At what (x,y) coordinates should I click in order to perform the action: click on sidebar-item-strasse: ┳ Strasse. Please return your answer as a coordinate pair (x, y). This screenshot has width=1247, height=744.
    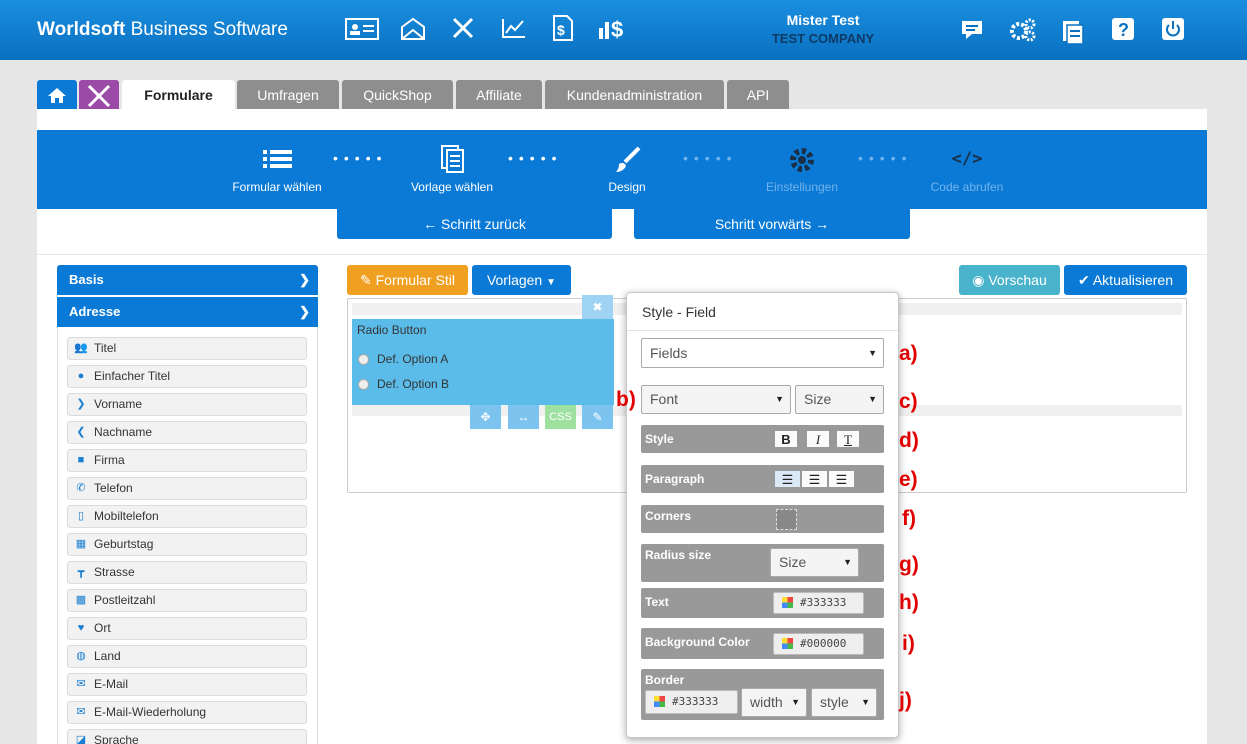
    Looking at the image, I should click on (187, 572).